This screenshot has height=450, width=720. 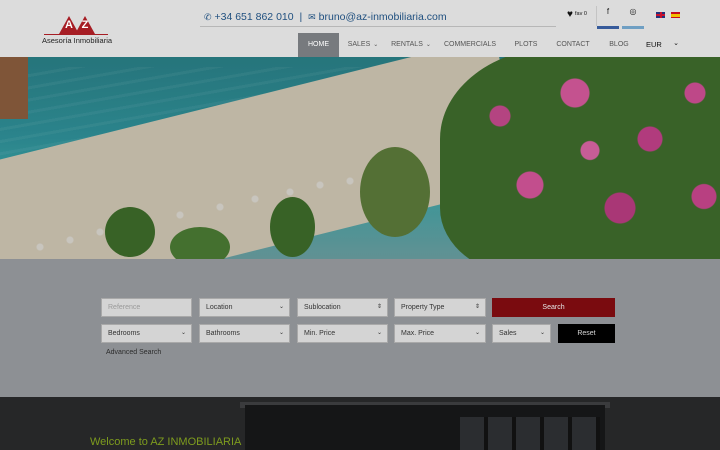 I want to click on nav-home-label: HOME, so click(x=318, y=44).